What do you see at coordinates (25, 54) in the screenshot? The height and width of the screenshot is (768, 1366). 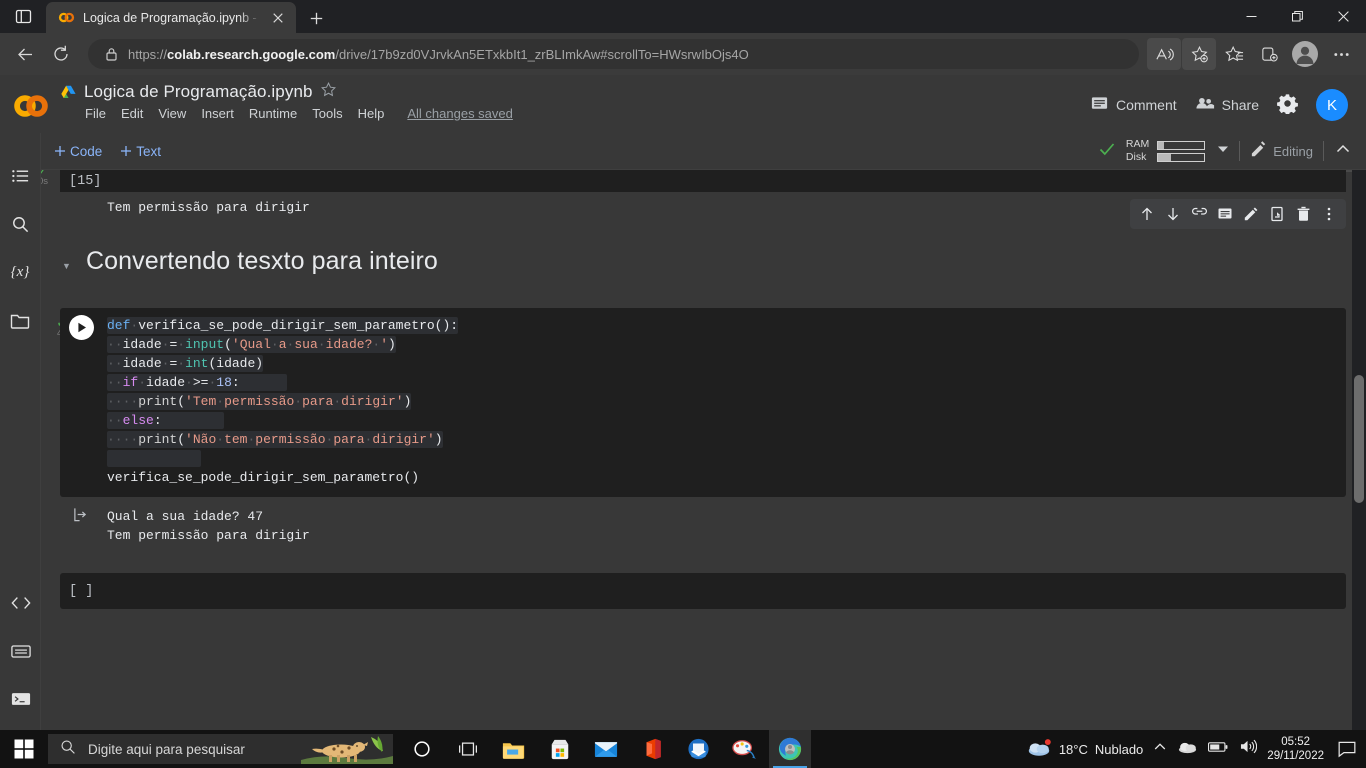 I see `back-arrow-icon` at bounding box center [25, 54].